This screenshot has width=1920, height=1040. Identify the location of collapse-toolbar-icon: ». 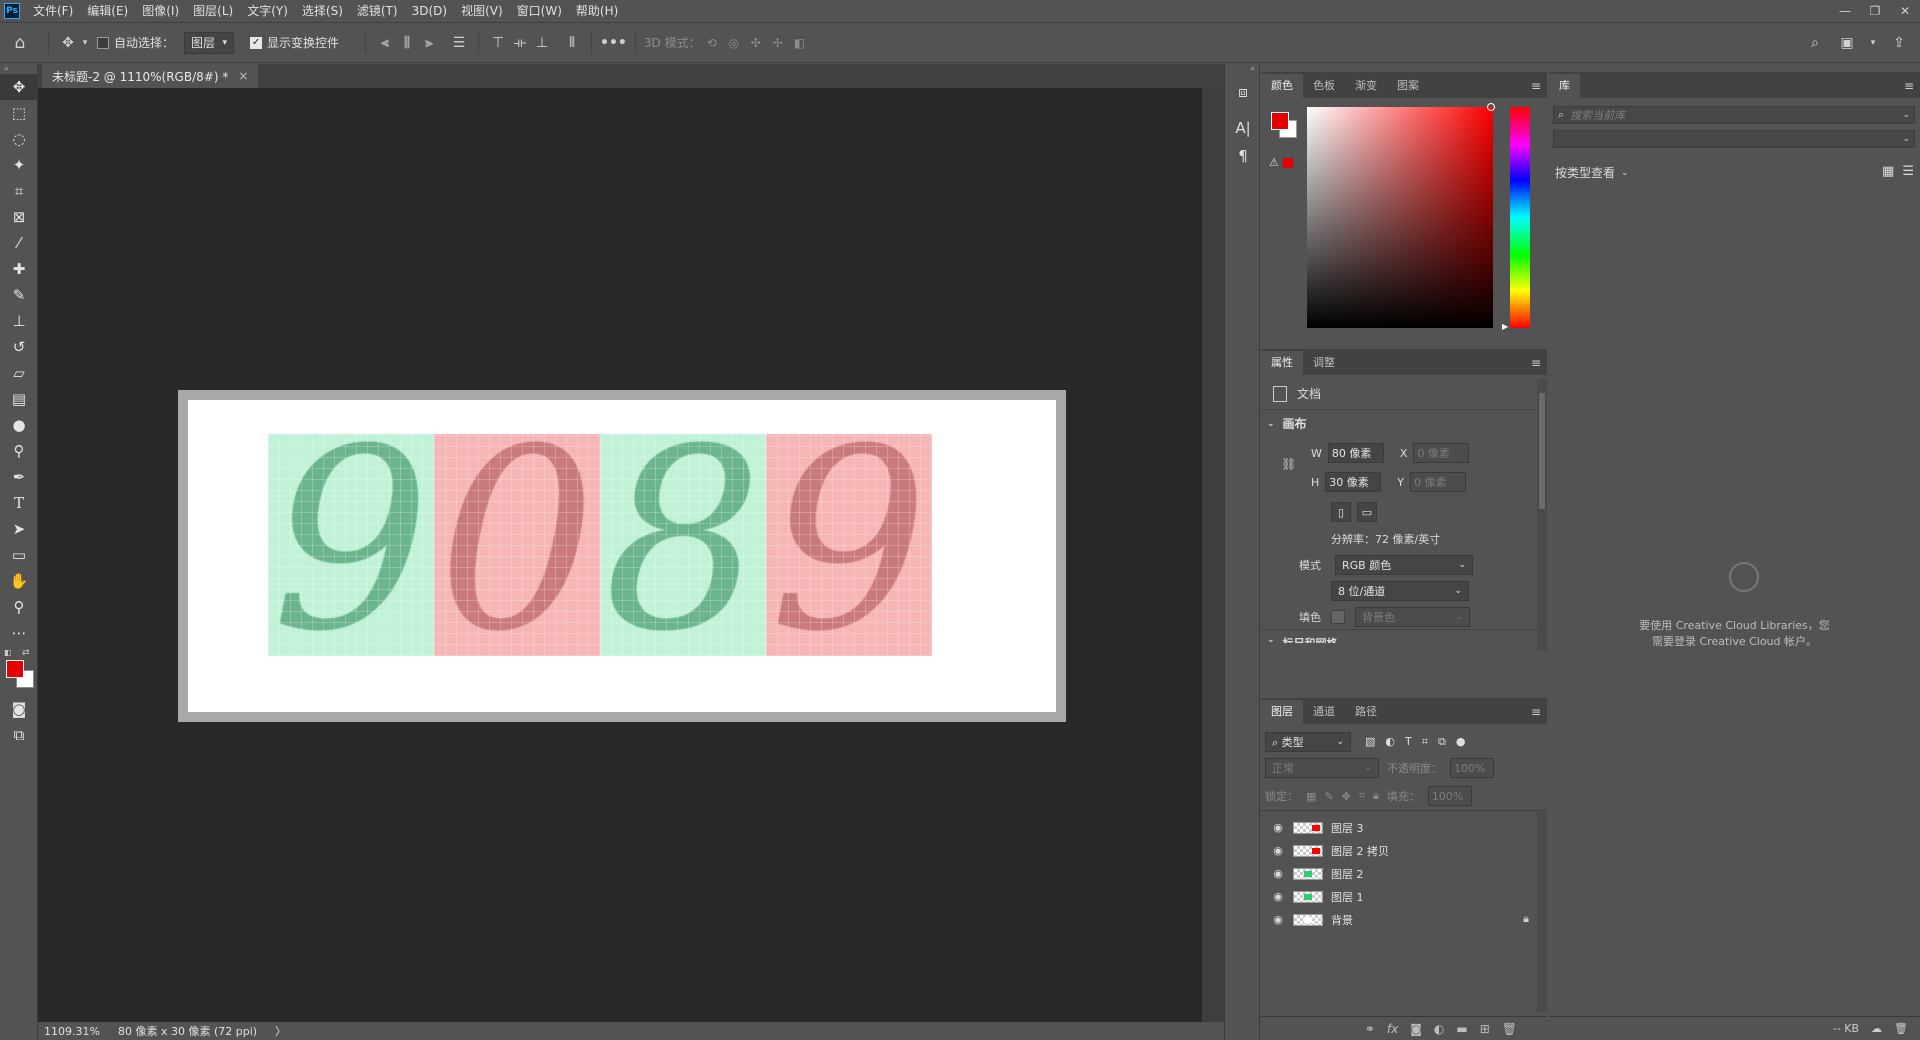
(18, 69).